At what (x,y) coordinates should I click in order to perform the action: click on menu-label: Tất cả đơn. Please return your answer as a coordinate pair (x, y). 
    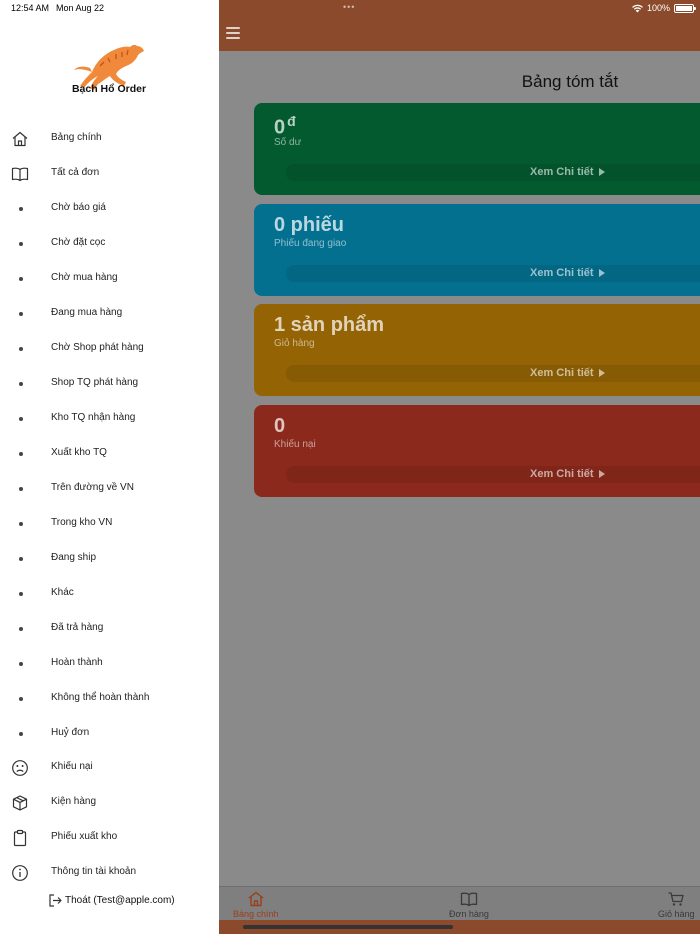
    Looking at the image, I should click on (75, 172).